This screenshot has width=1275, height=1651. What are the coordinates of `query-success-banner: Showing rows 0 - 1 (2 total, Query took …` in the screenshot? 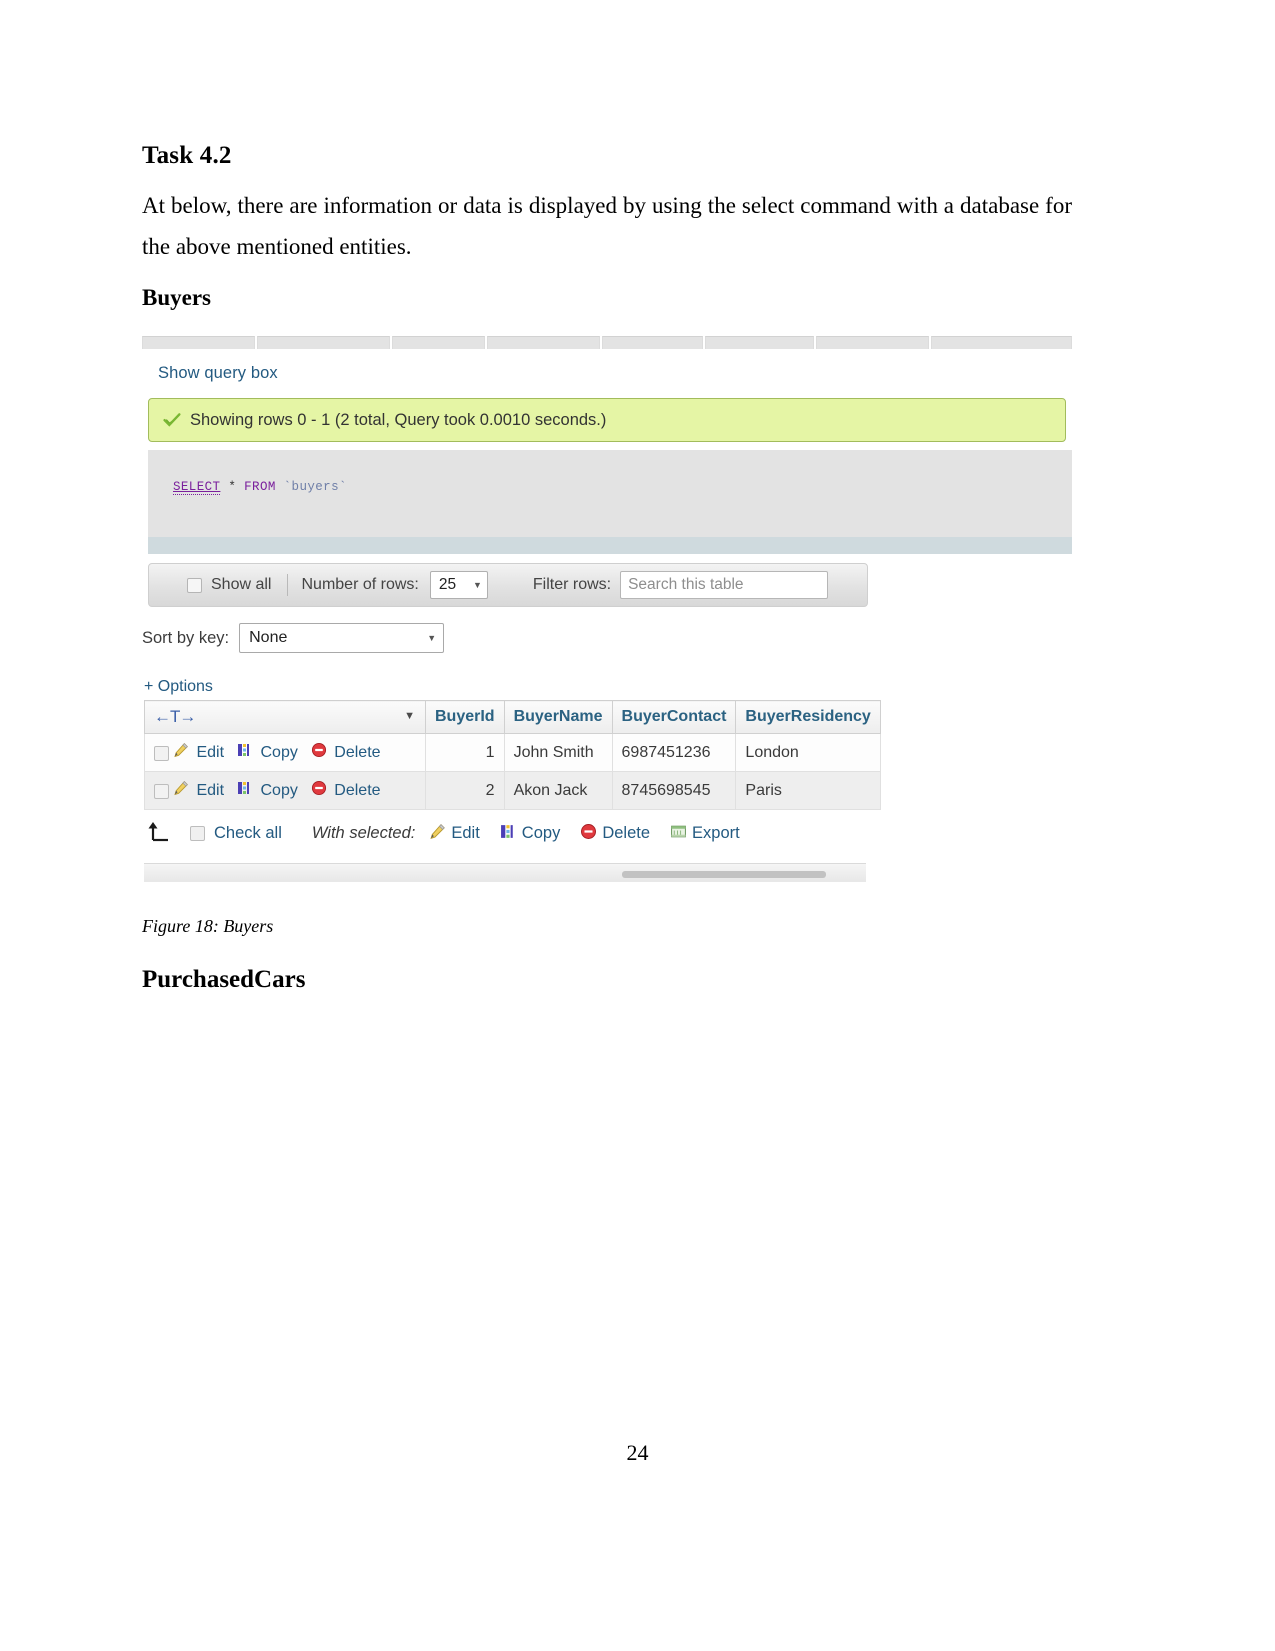 It's located at (607, 420).